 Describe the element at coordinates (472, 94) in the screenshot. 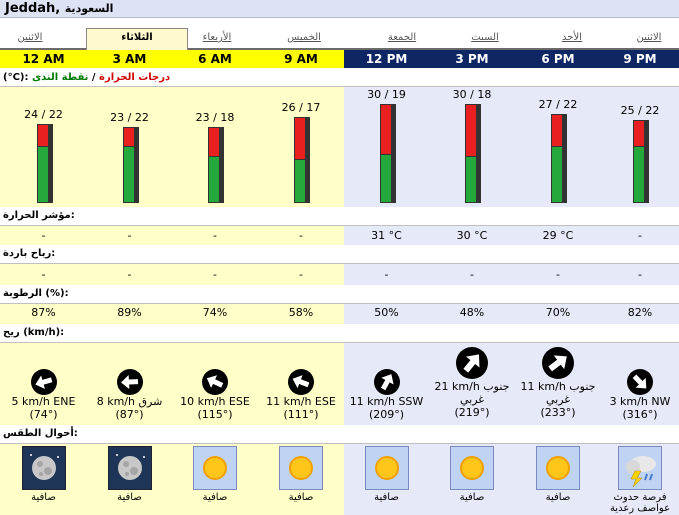

I see `temp-value: 30 / 18` at that location.